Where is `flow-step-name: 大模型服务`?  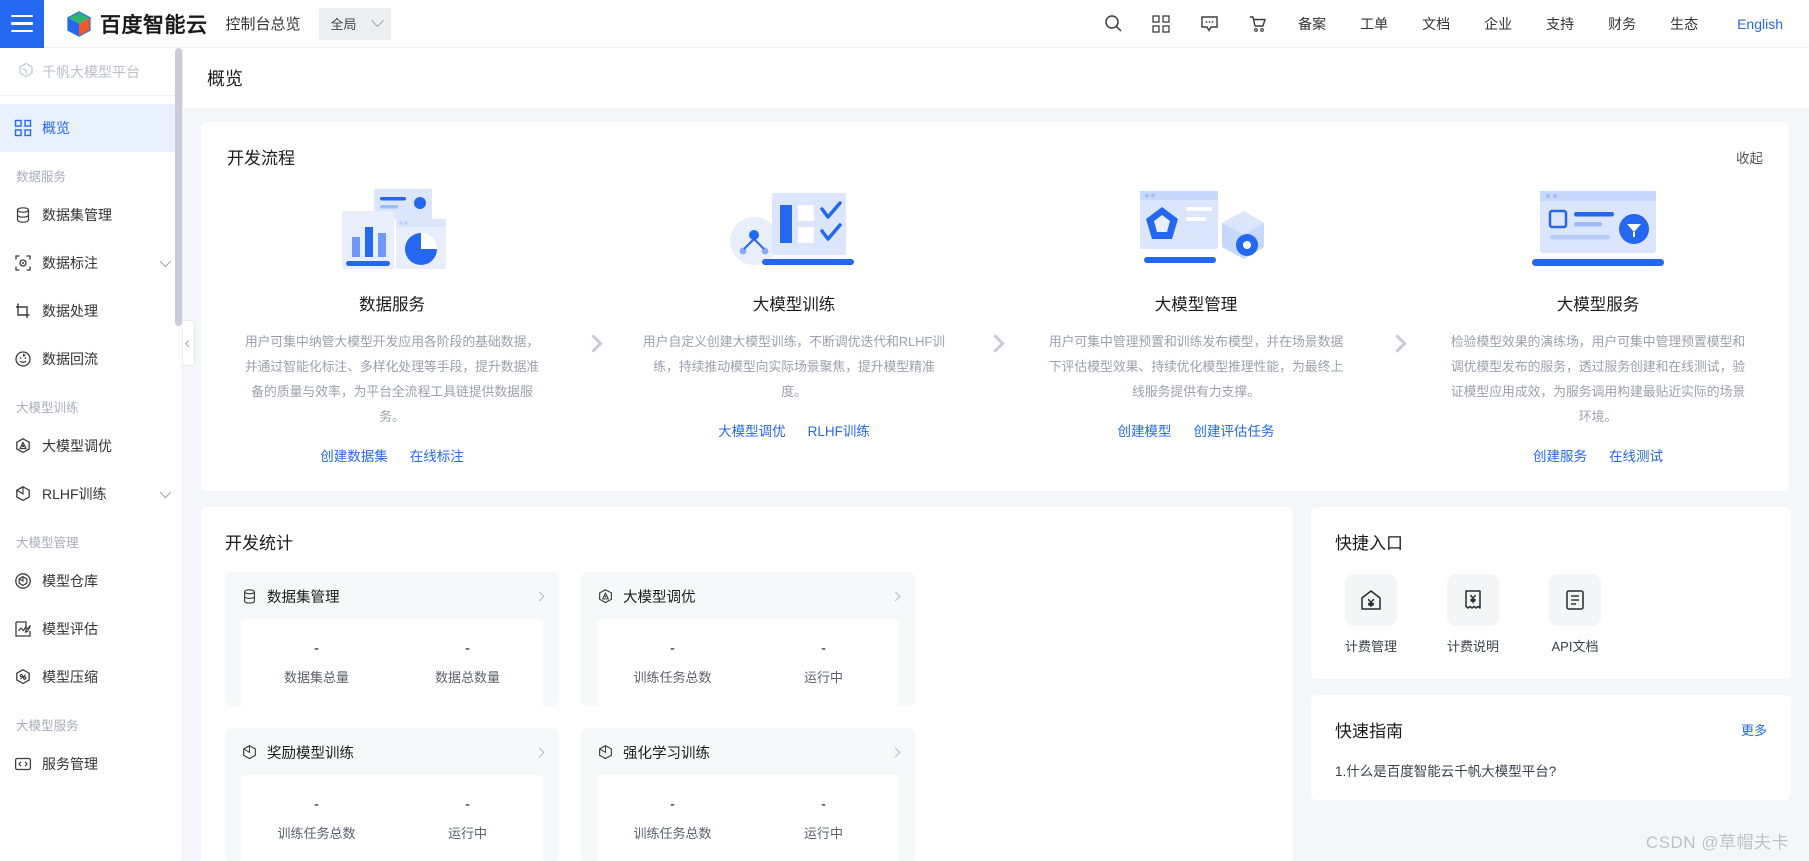
flow-step-name: 大模型服务 is located at coordinates (1598, 305).